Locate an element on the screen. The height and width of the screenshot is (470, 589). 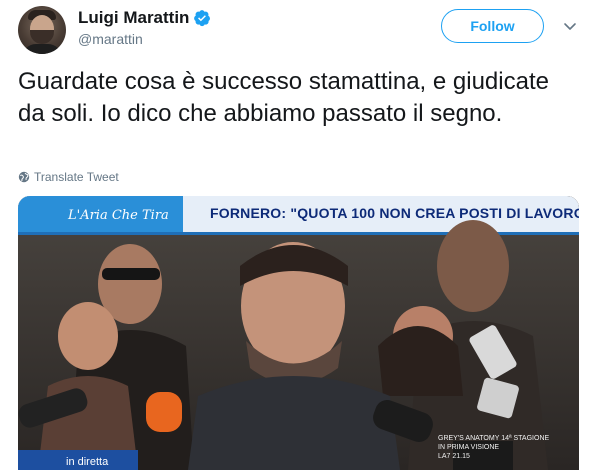
author-avatar is located at coordinates (42, 30).